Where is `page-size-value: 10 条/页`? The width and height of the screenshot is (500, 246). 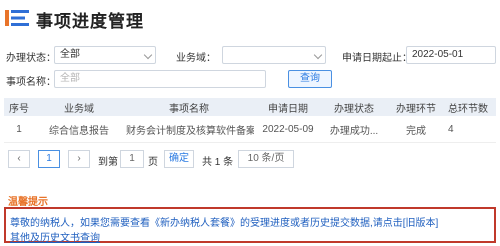 page-size-value: 10 条/页 is located at coordinates (266, 158).